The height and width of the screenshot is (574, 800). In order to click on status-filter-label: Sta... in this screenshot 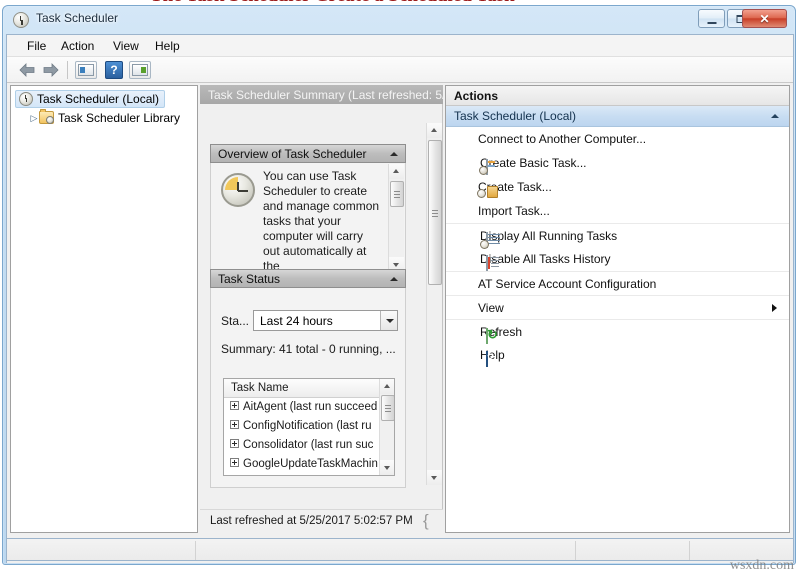, I will do `click(235, 321)`.